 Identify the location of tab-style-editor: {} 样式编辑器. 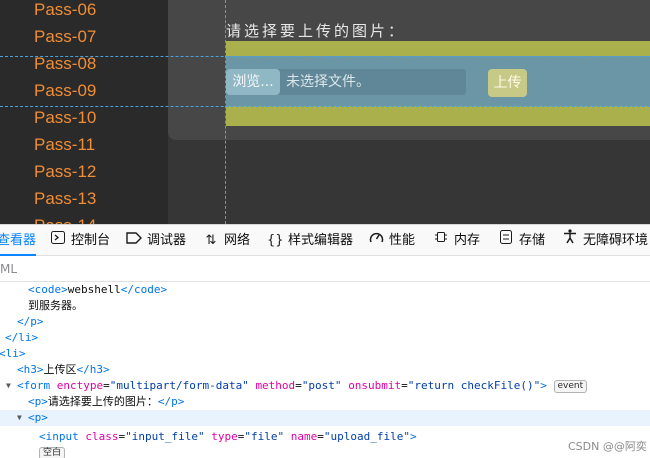
(310, 240).